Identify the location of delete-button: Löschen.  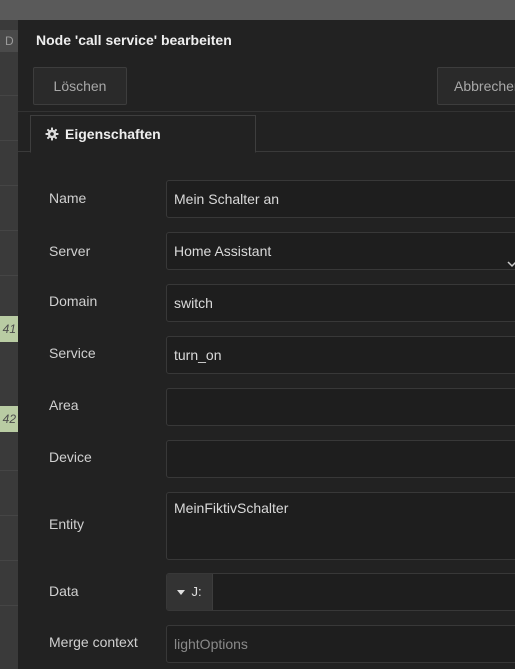
(80, 86).